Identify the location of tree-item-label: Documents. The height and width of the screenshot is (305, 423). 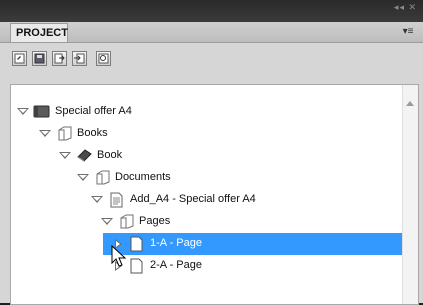
(143, 177).